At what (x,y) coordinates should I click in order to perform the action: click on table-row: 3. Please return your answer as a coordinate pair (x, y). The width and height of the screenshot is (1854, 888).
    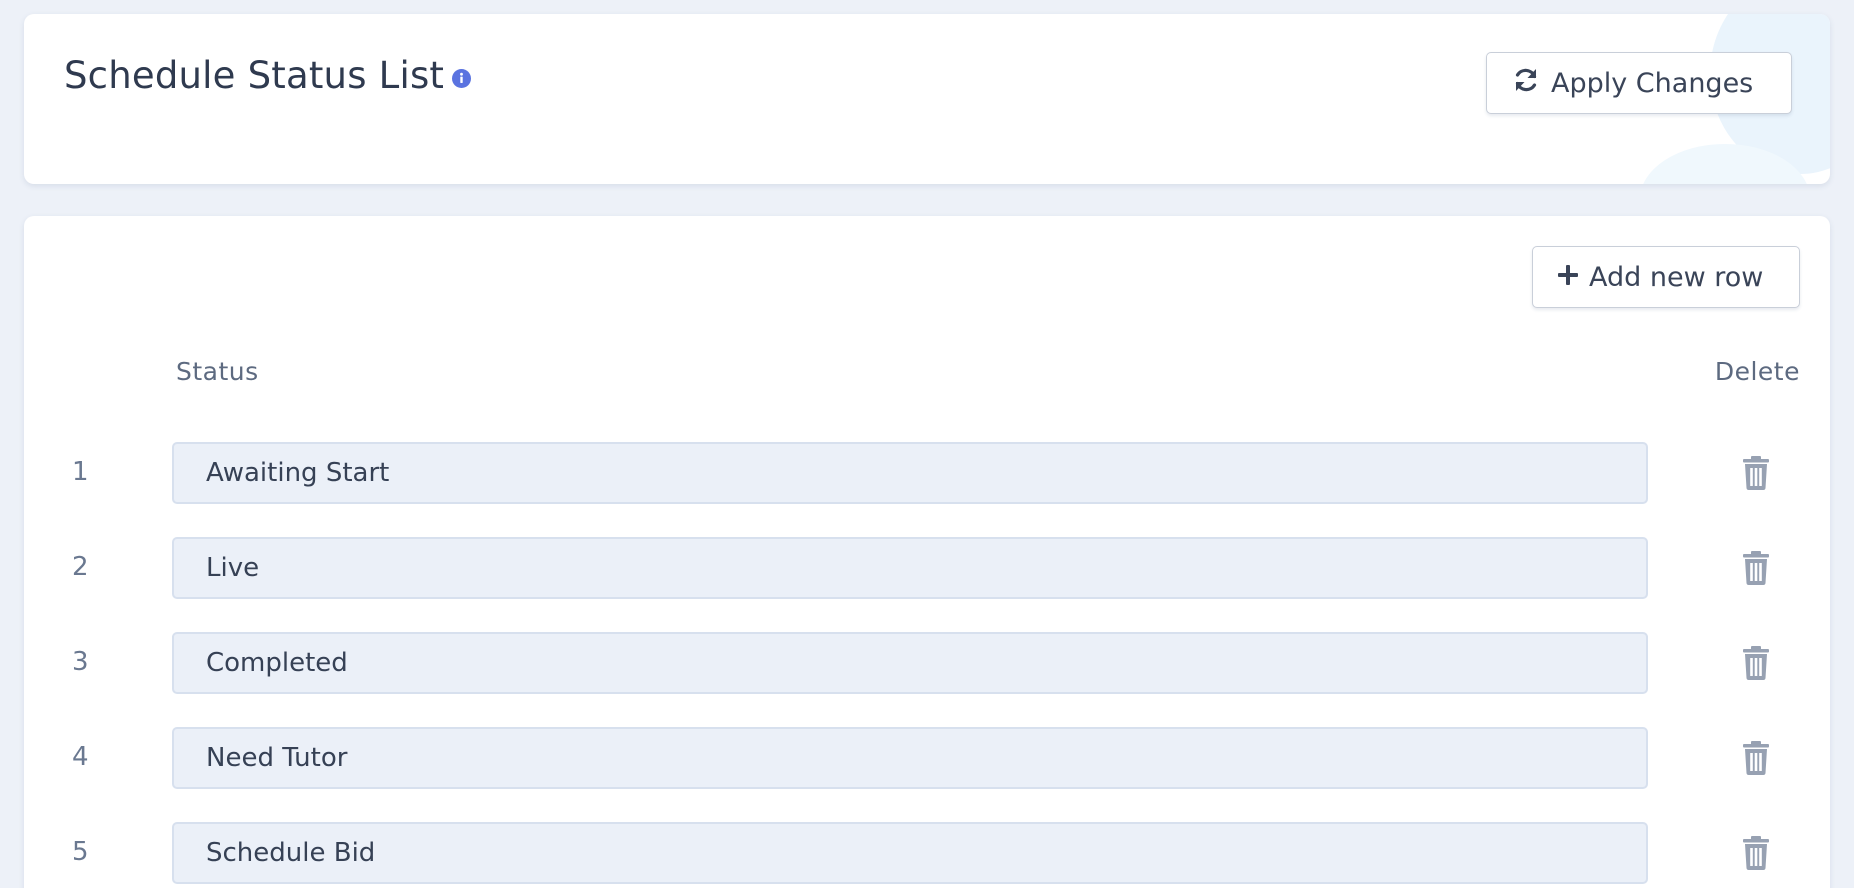
    Looking at the image, I should click on (927, 663).